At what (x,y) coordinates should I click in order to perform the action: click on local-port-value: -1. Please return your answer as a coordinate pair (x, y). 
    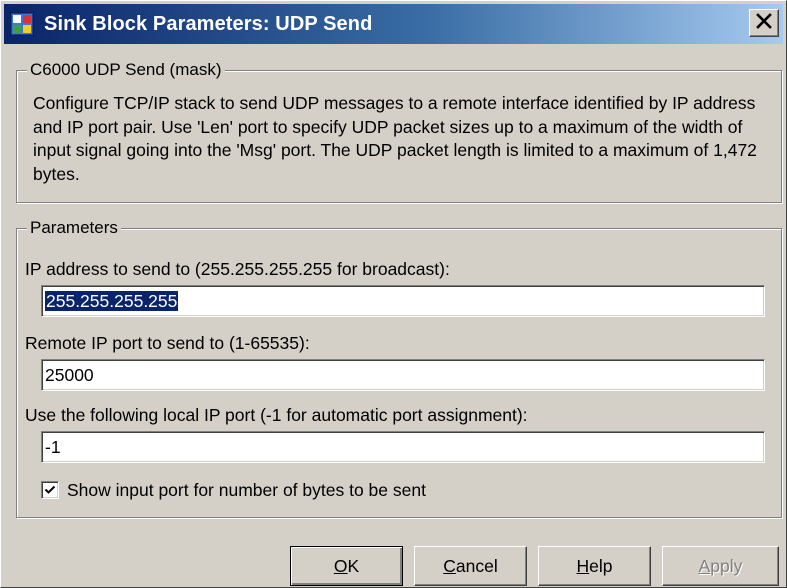
    Looking at the image, I should click on (53, 447).